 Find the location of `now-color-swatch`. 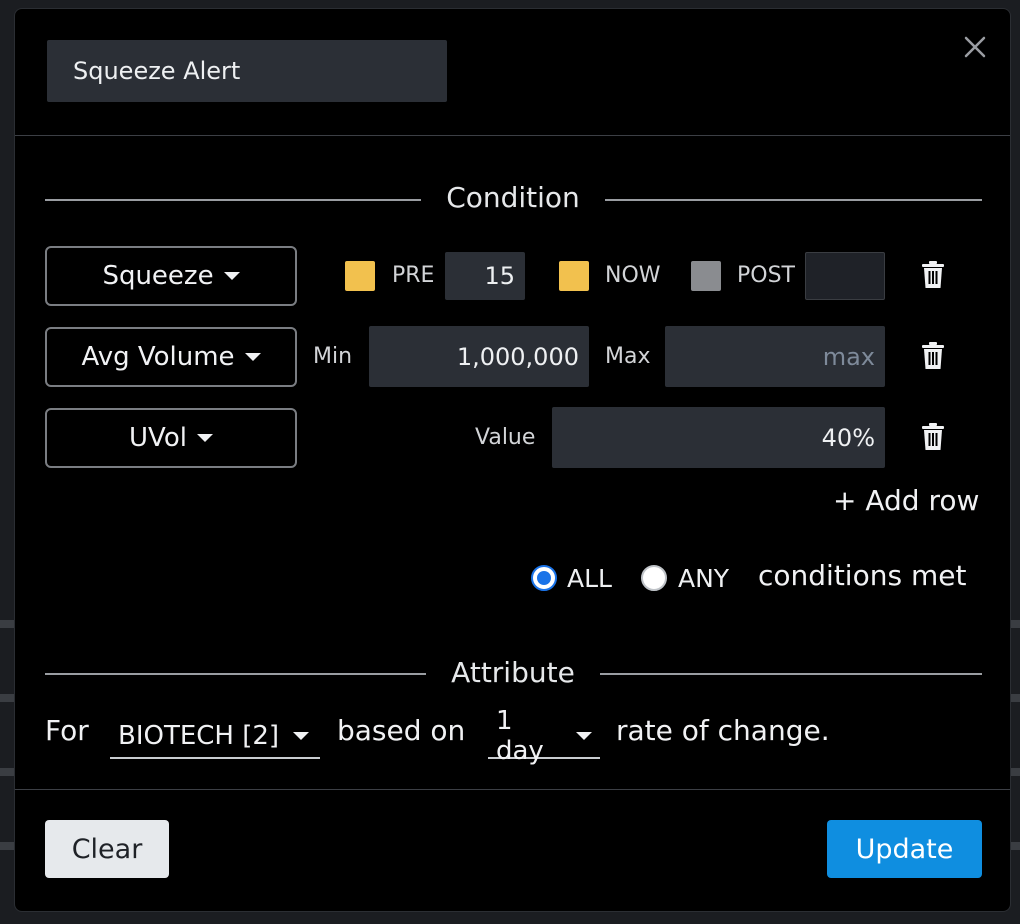

now-color-swatch is located at coordinates (574, 276).